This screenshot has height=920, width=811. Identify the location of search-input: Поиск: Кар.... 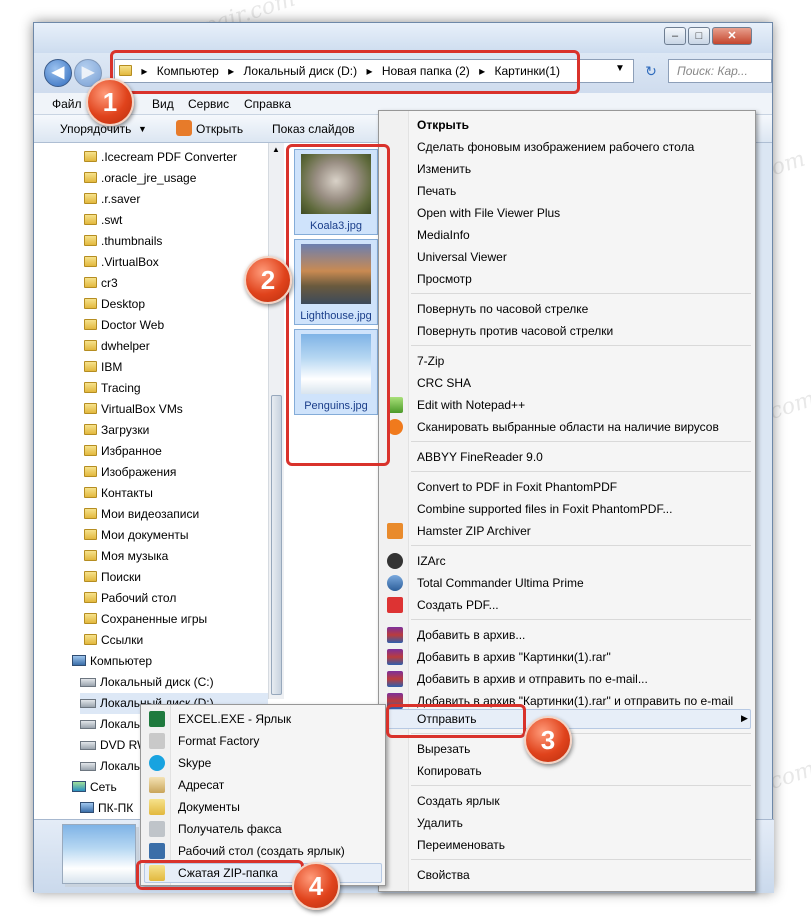
(720, 71).